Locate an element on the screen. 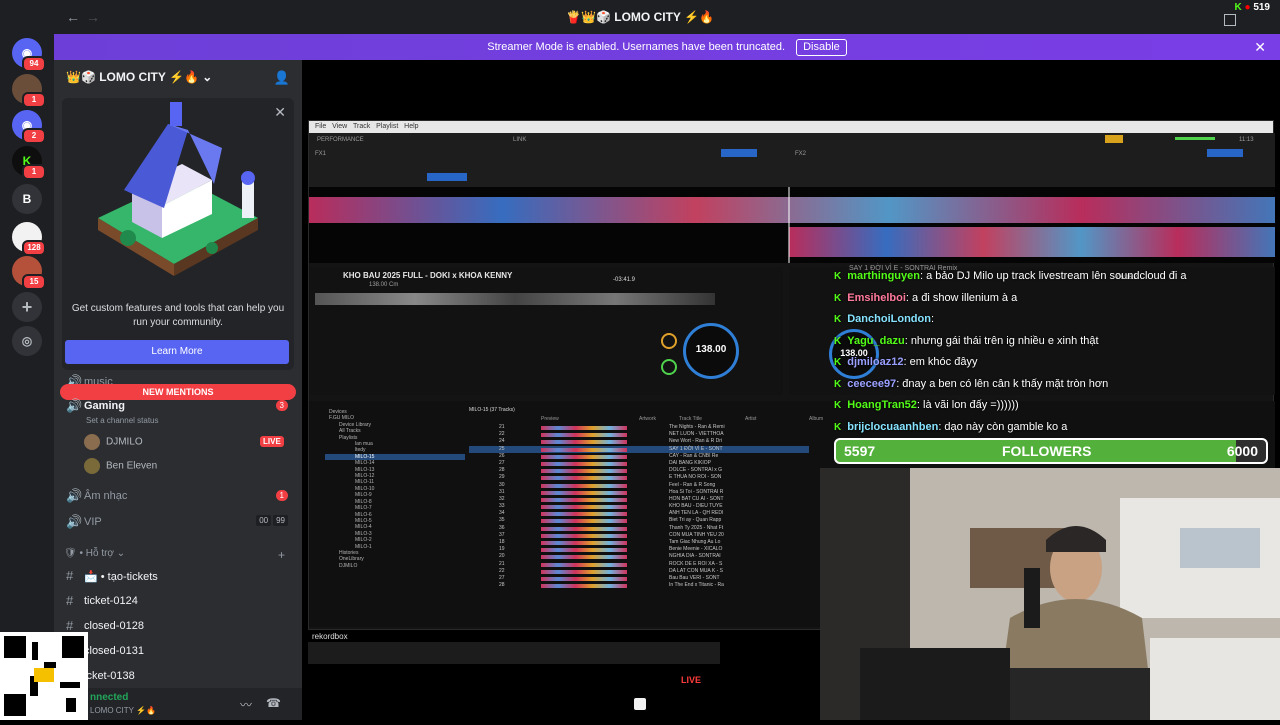  track-row: 37 CON MUA TINH YEU 20 is located at coordinates (639, 535).